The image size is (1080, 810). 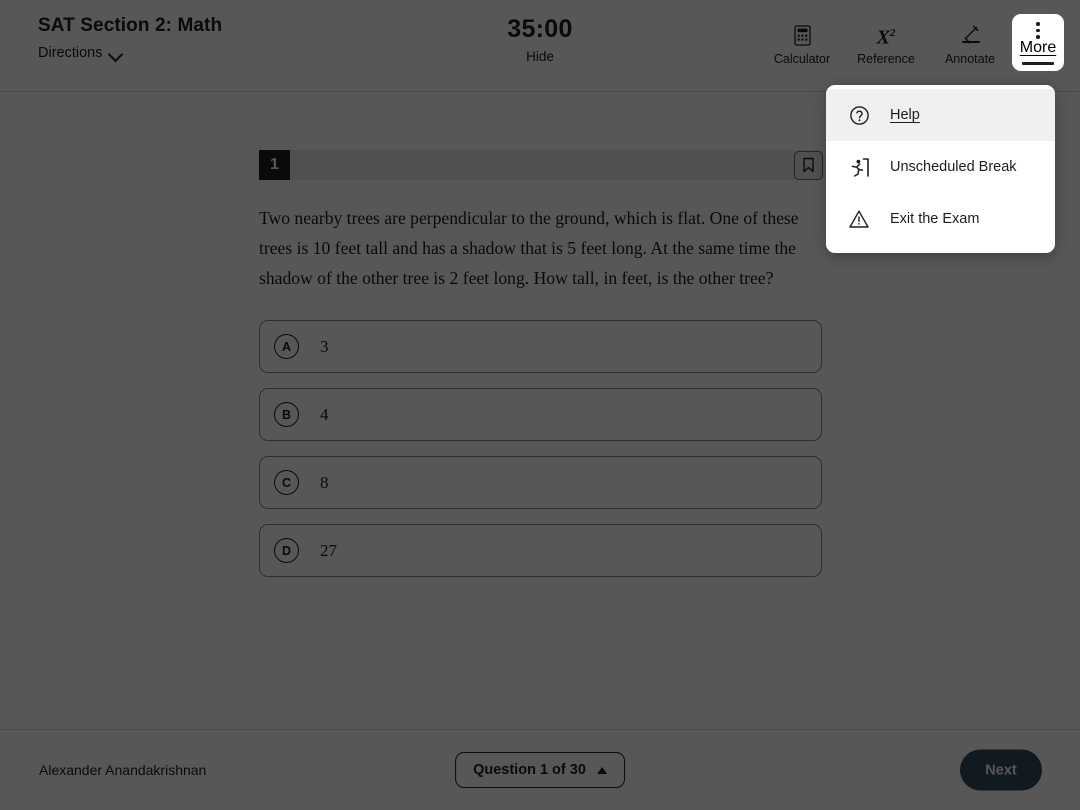 I want to click on answer-choice-b: B 4, so click(x=540, y=414).